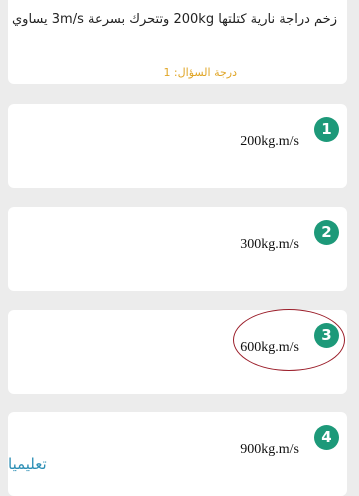 Image resolution: width=359 pixels, height=496 pixels. Describe the element at coordinates (269, 244) in the screenshot. I see `option-value: 300kg.m/s` at that location.